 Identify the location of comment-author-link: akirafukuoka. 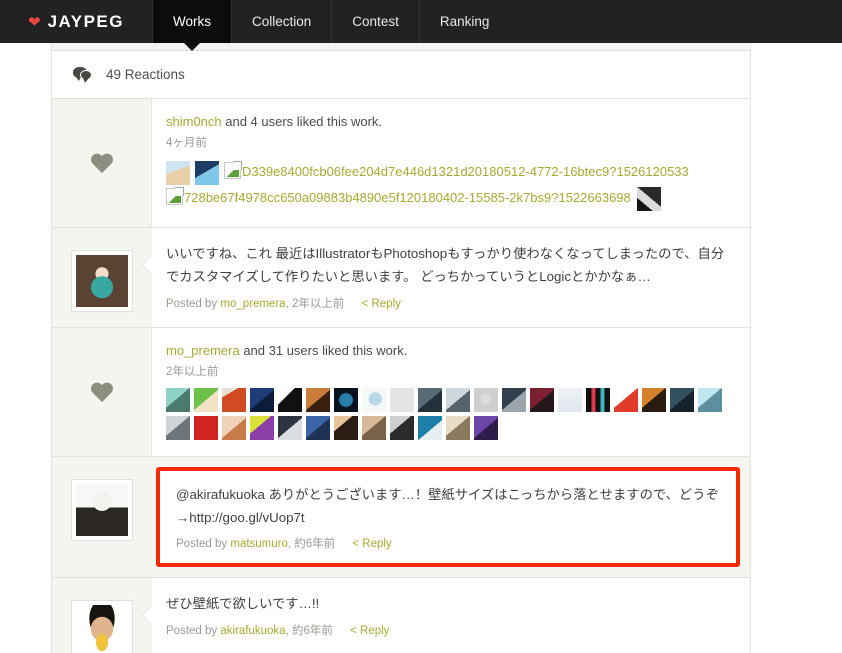
(252, 631).